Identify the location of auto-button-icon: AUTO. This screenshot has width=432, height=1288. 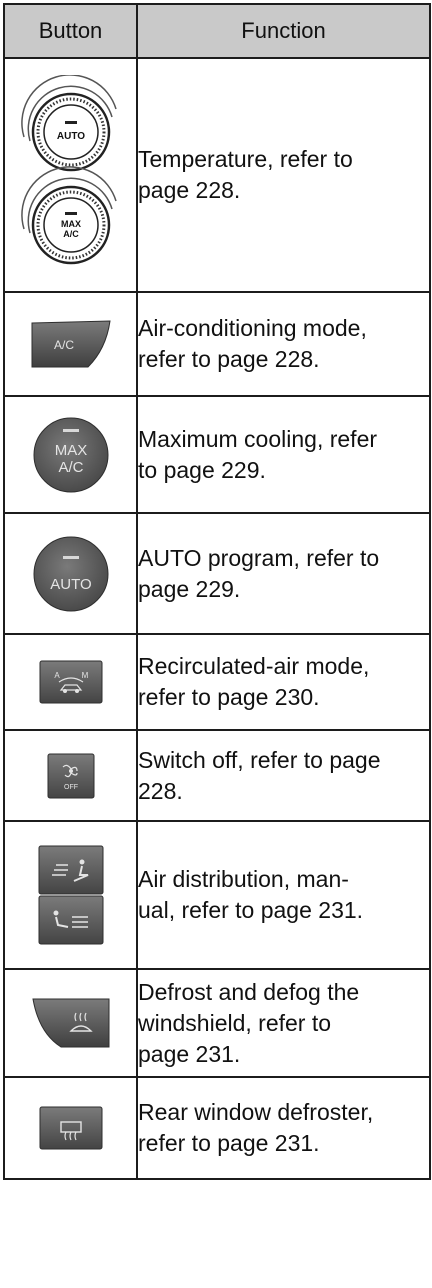
(70, 573).